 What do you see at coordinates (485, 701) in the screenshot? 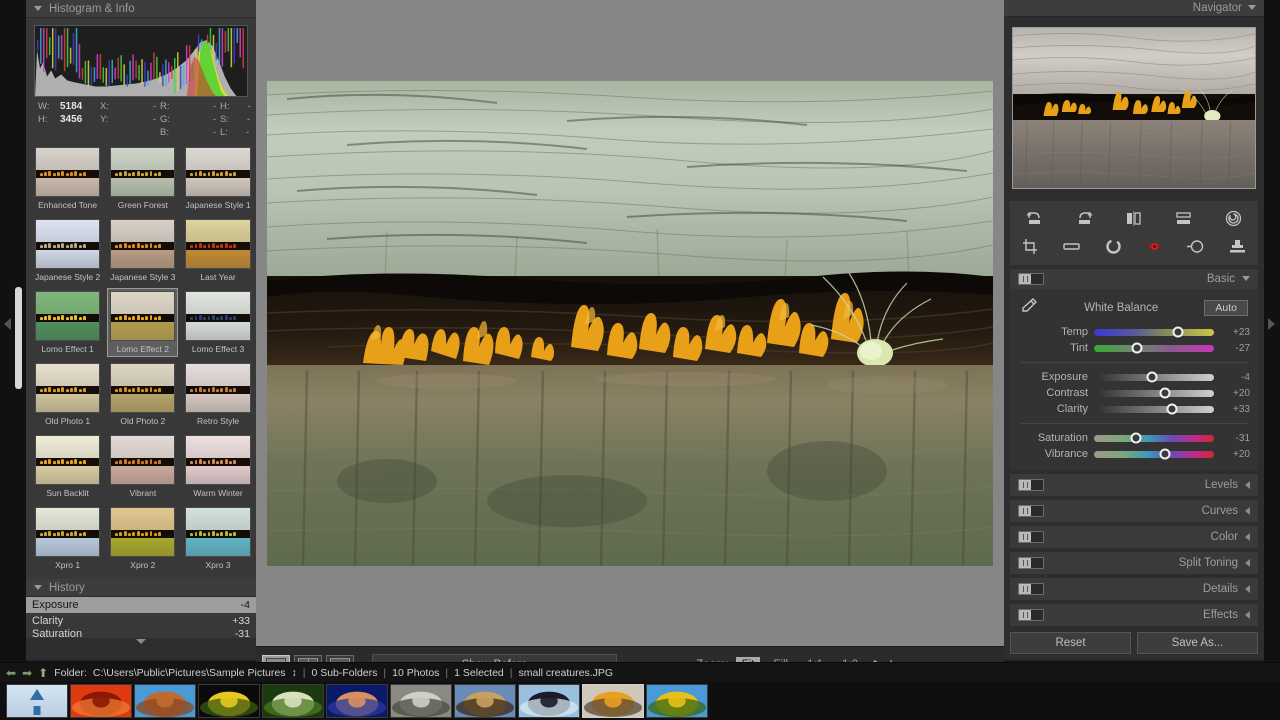
I see `filmstrip-item-tuscany` at bounding box center [485, 701].